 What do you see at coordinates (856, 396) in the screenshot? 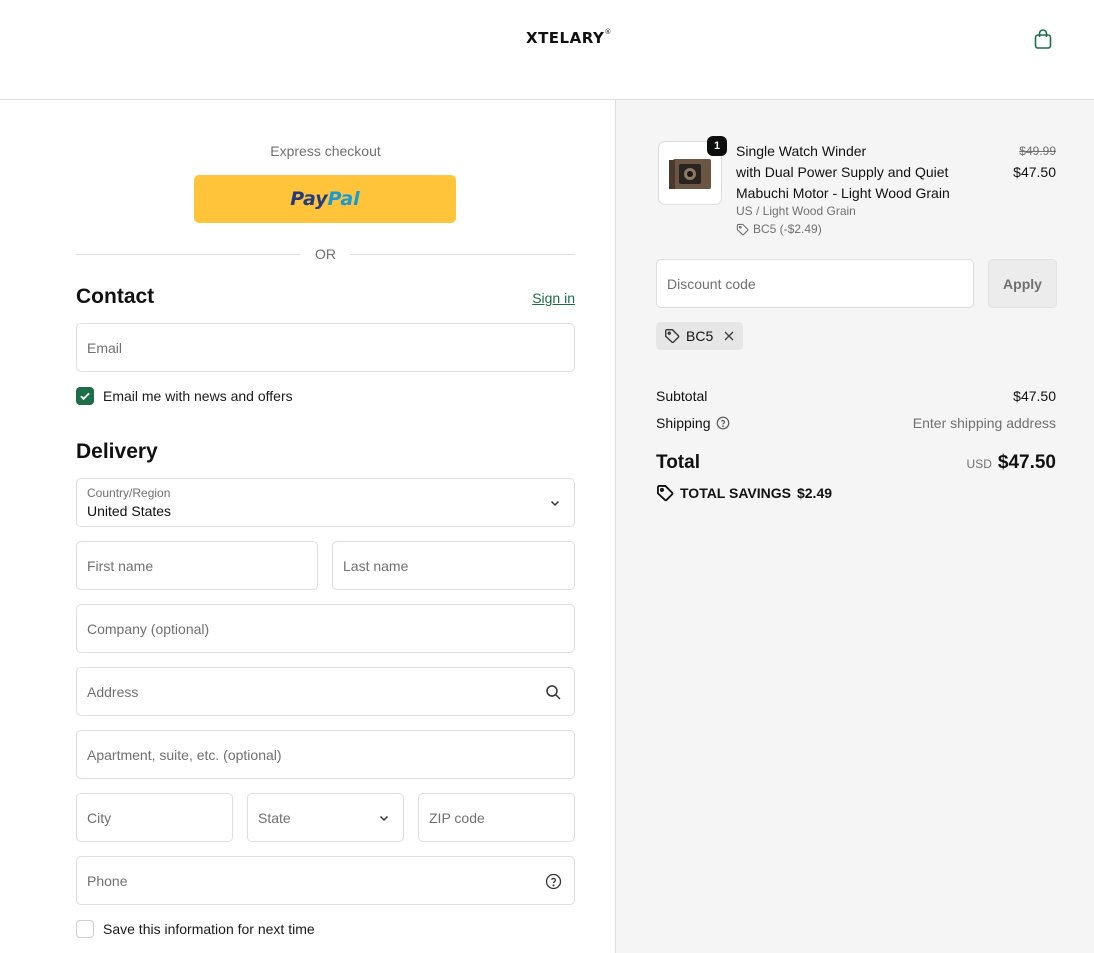
I see `subtotal-row: Subtotal $47.50` at bounding box center [856, 396].